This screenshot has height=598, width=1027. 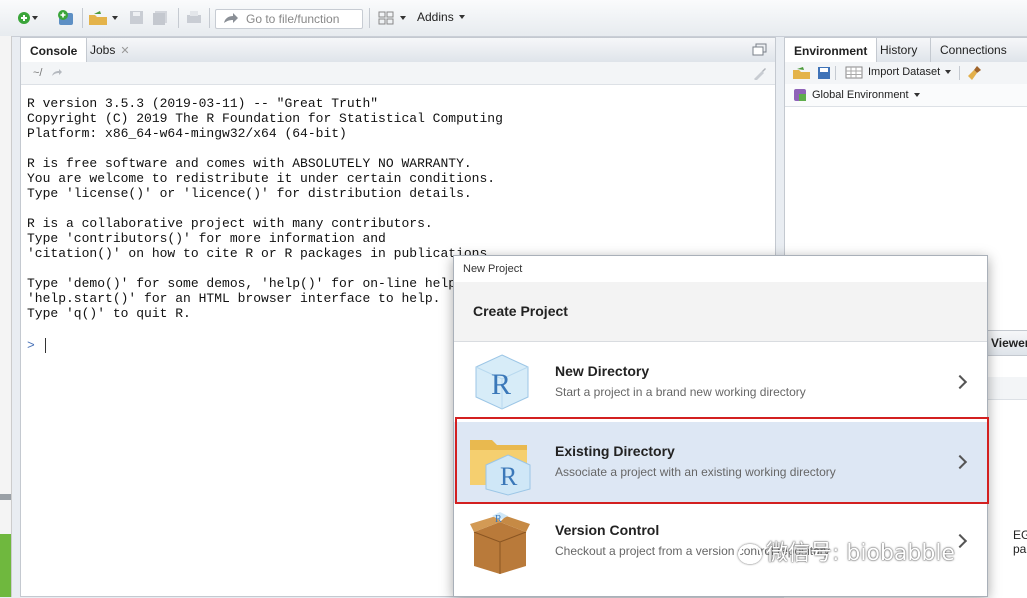 What do you see at coordinates (1020, 542) in the screenshot?
I see `file-name-partial: EGG pa` at bounding box center [1020, 542].